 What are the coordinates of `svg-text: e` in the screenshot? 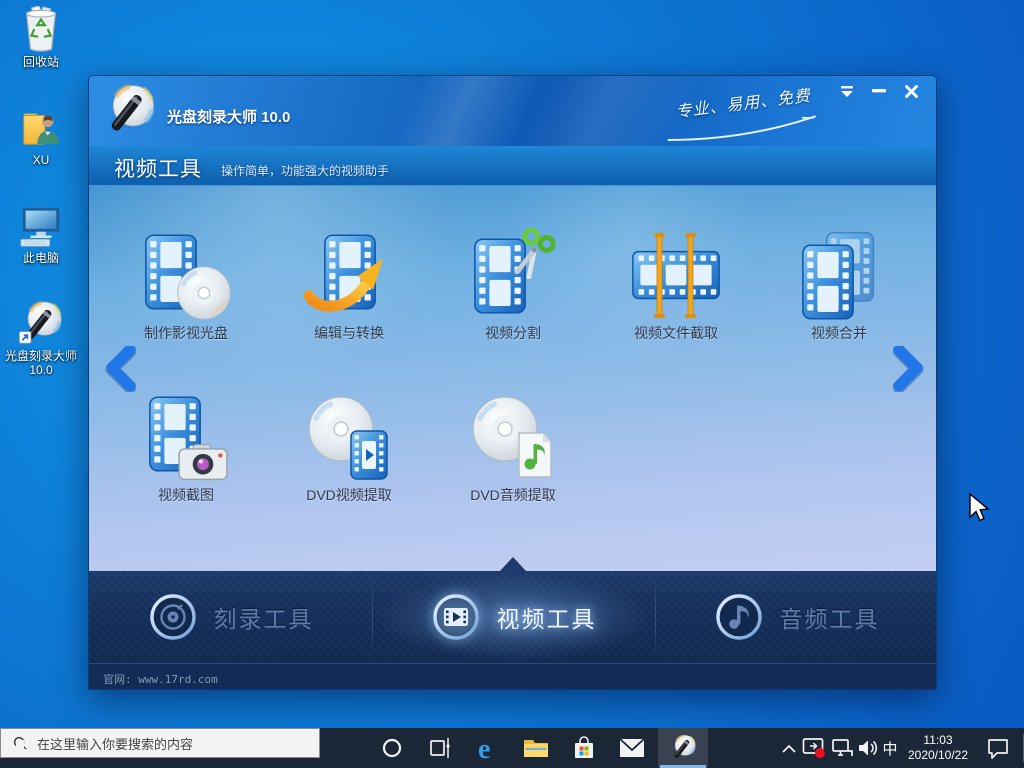 It's located at (484, 748).